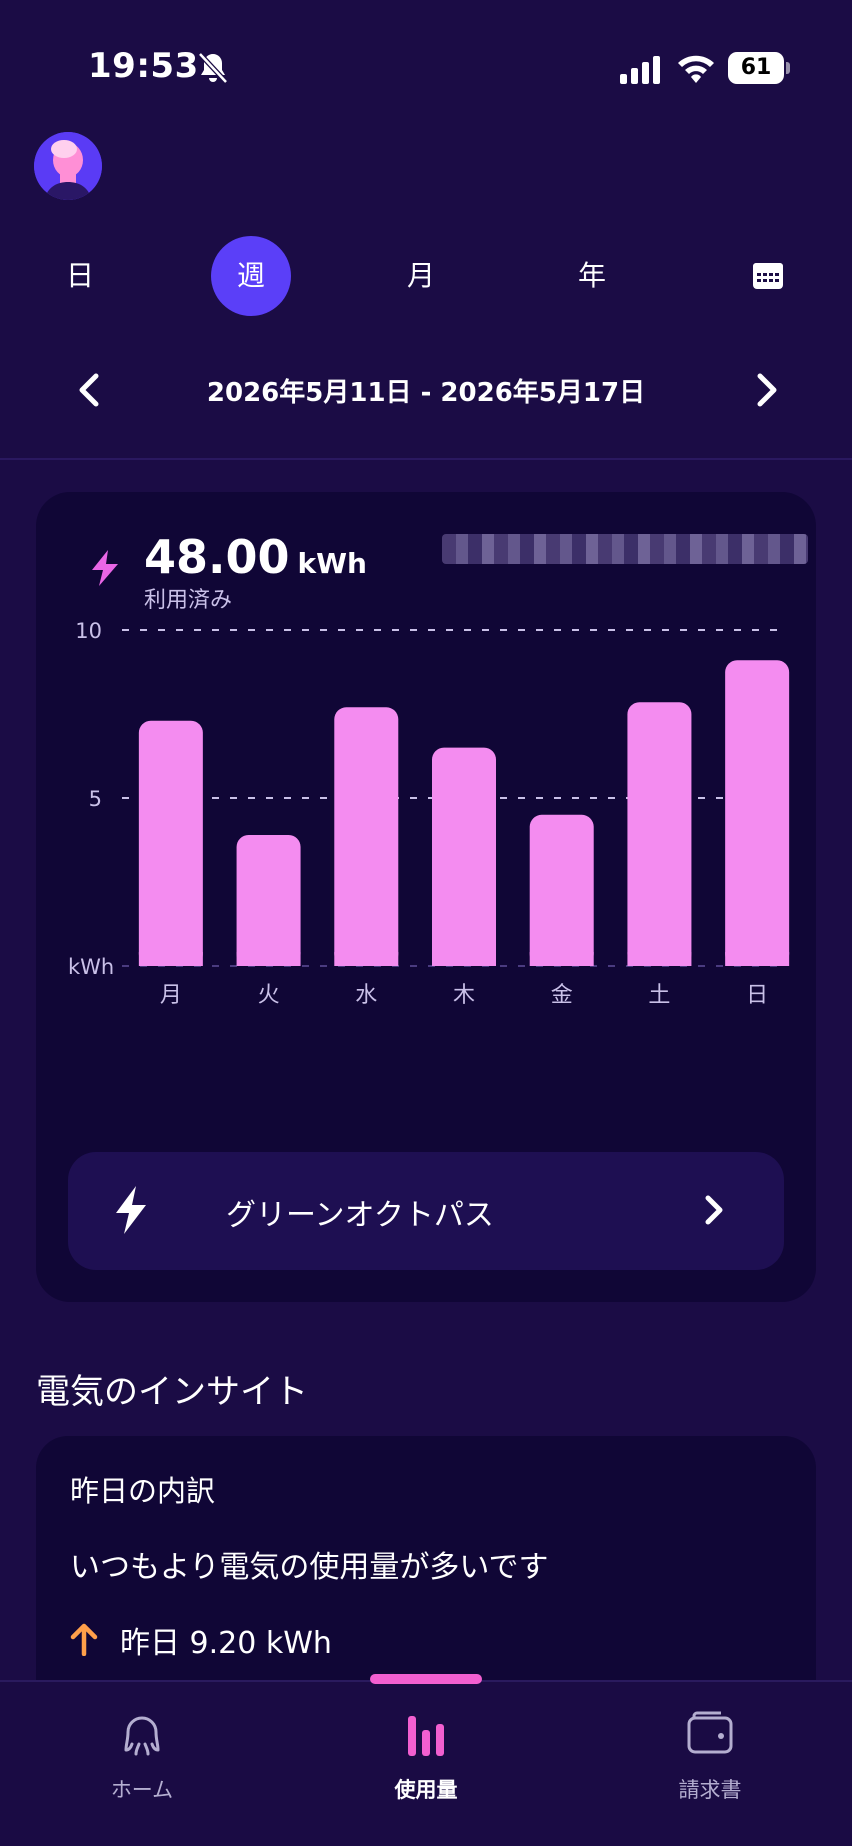 The image size is (852, 1846). Describe the element at coordinates (171, 995) in the screenshot. I see `x-tick-label: 月` at that location.